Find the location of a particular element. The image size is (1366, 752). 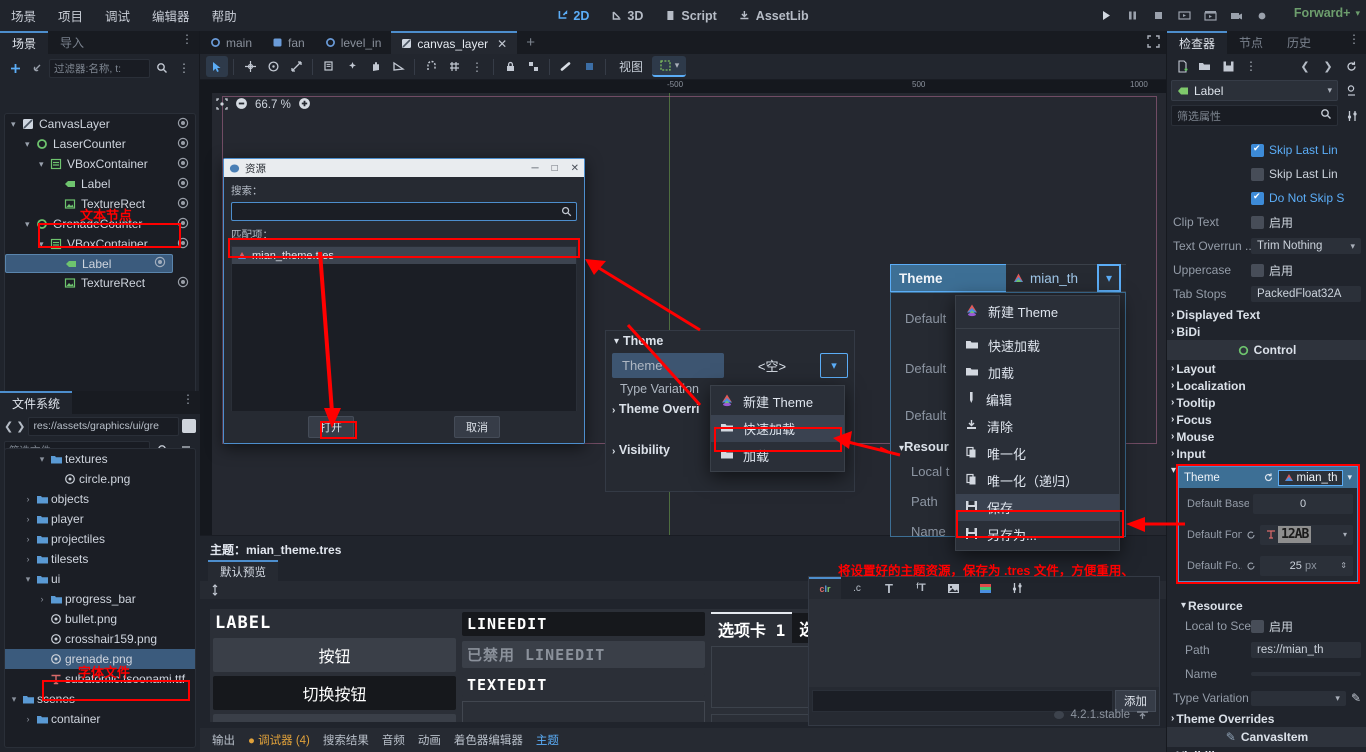

remote-debug-button is located at coordinates (1262, 16).